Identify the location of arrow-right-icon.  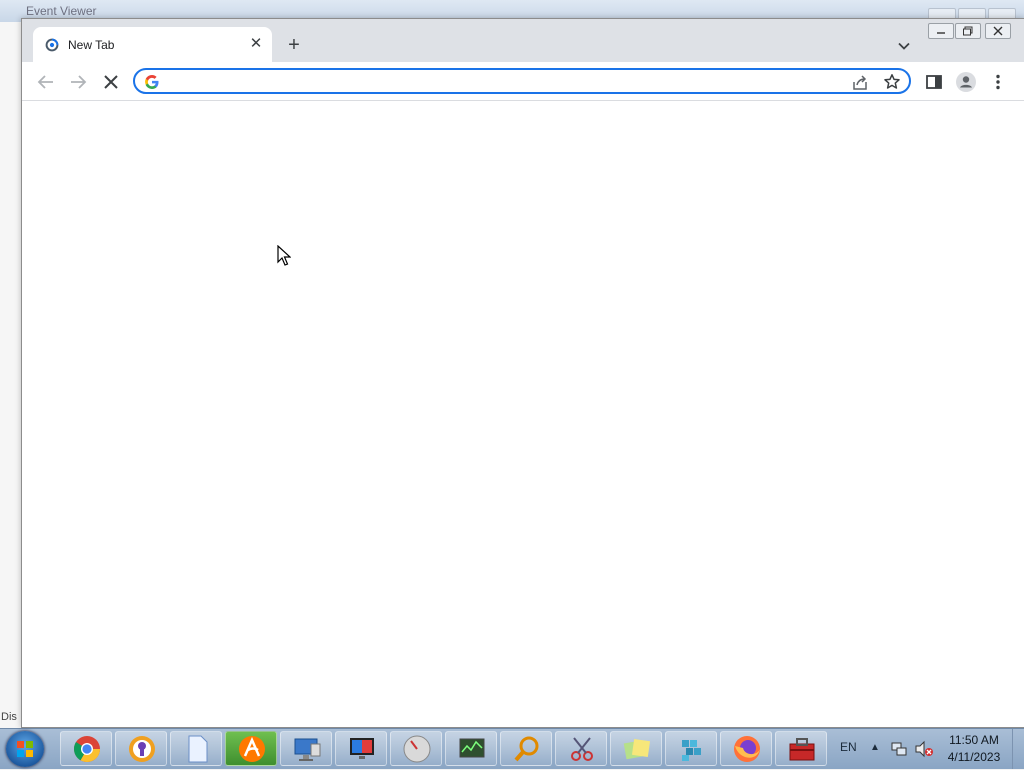
(78, 82).